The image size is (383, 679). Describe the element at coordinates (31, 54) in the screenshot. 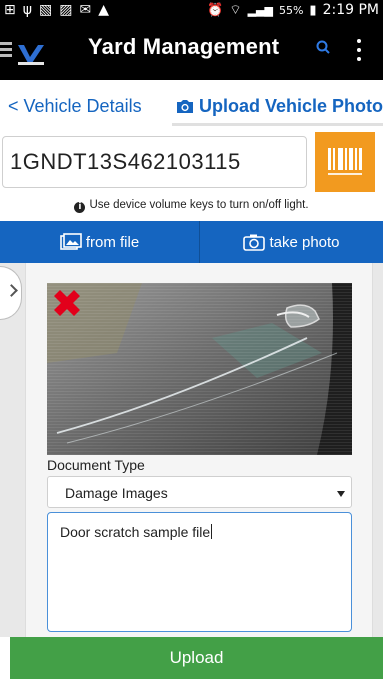

I see `app-logo` at that location.